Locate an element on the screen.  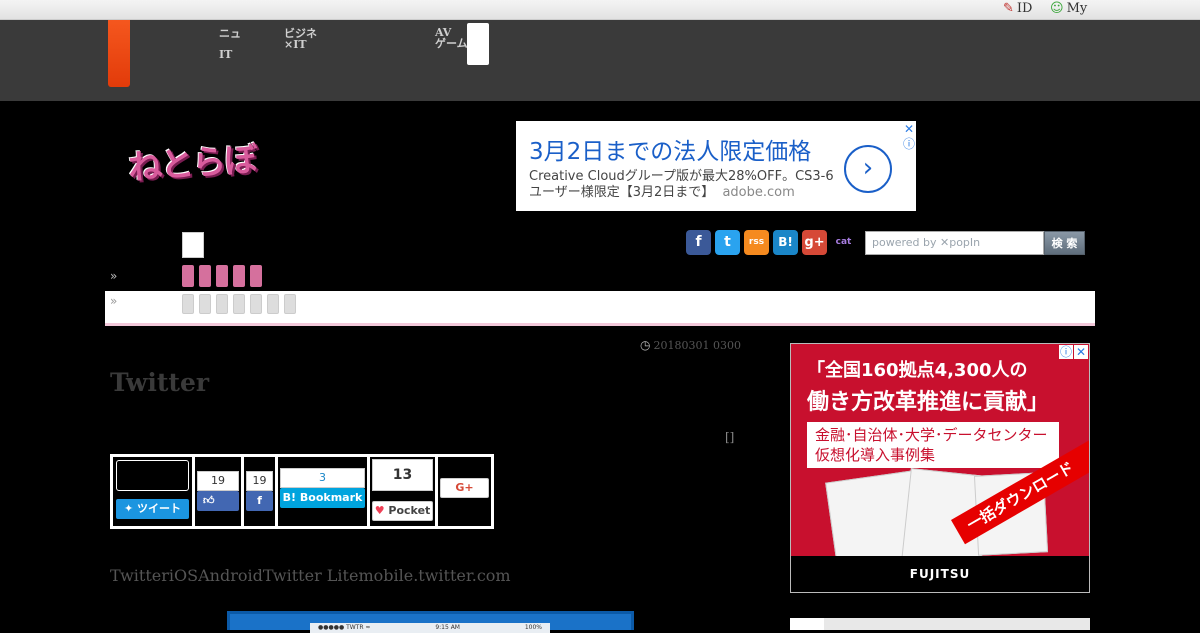
article-date-text: 20180301 0300 is located at coordinates (697, 345).